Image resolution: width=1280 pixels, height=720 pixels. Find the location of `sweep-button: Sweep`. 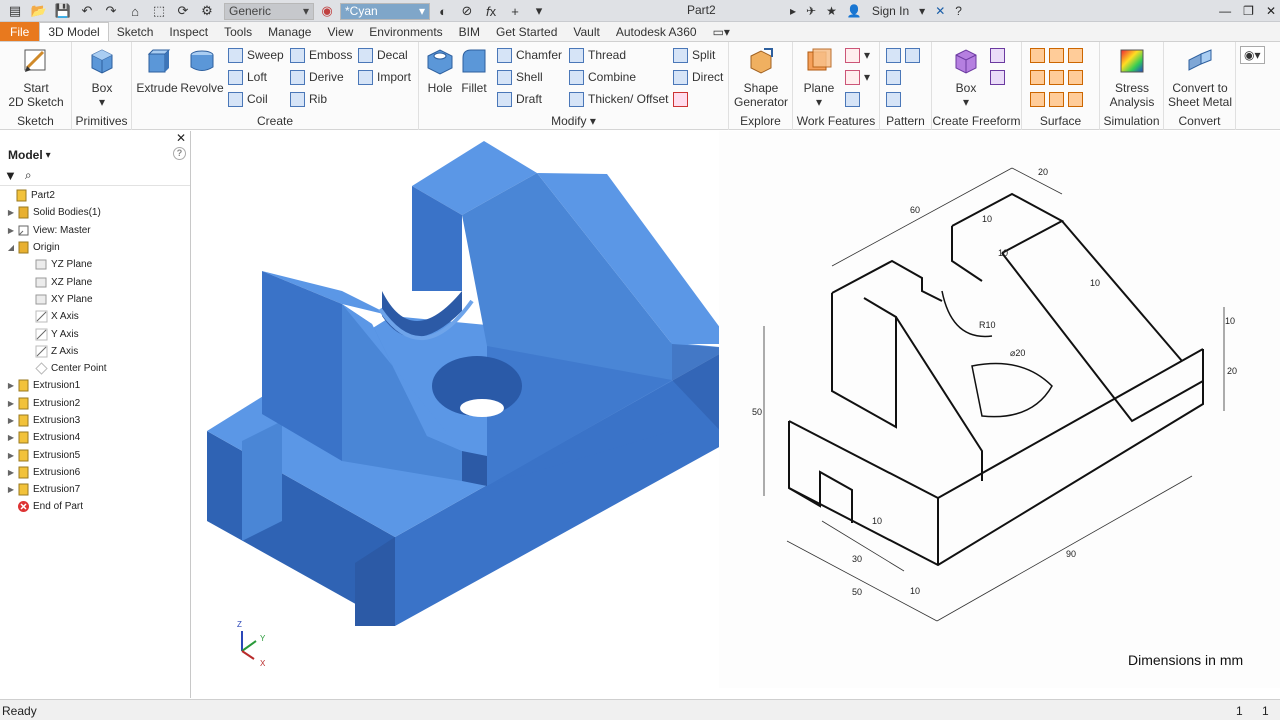

sweep-button: Sweep is located at coordinates (256, 55).